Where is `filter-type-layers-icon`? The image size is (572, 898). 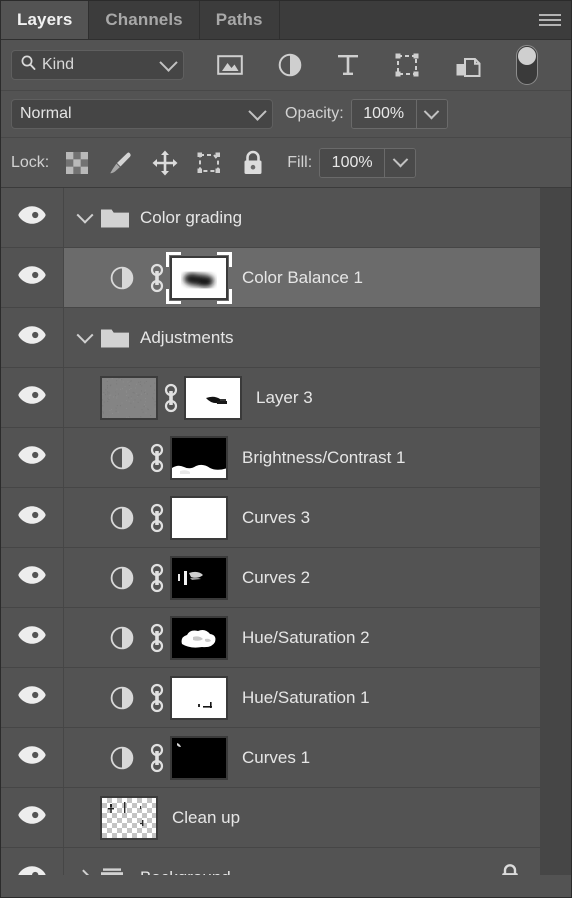 filter-type-layers-icon is located at coordinates (348, 65).